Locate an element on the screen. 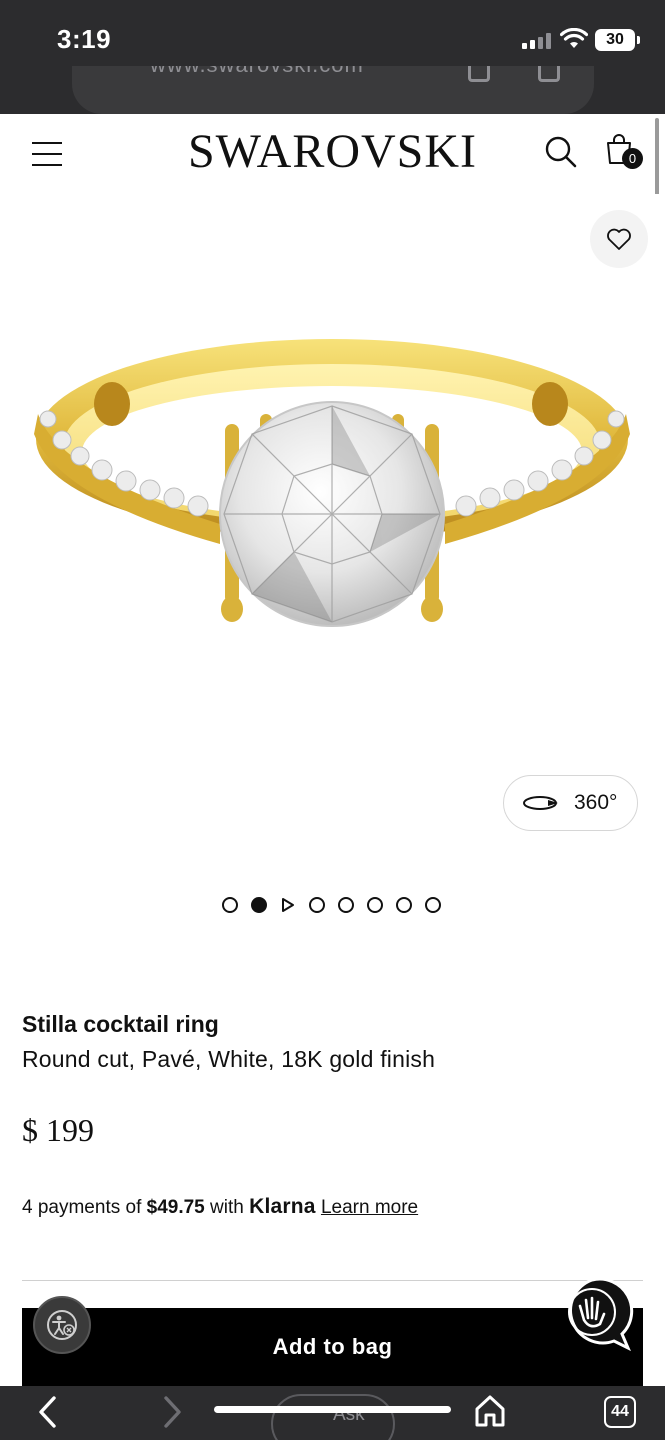 The height and width of the screenshot is (1440, 665). accessibility-button is located at coordinates (62, 1325).